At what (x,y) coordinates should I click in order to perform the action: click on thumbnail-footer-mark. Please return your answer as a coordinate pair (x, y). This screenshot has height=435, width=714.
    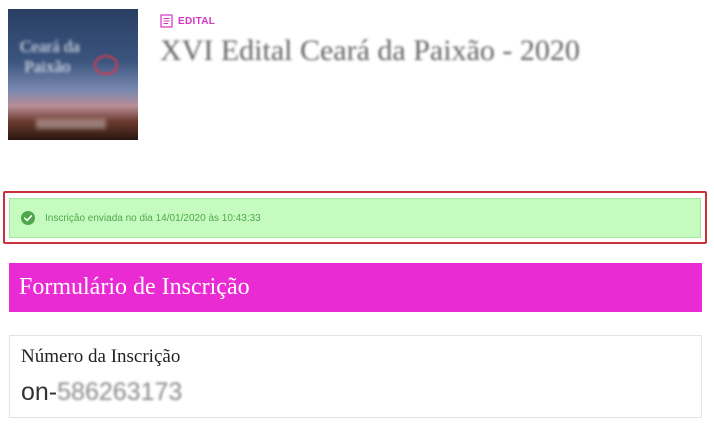
    Looking at the image, I should click on (71, 124).